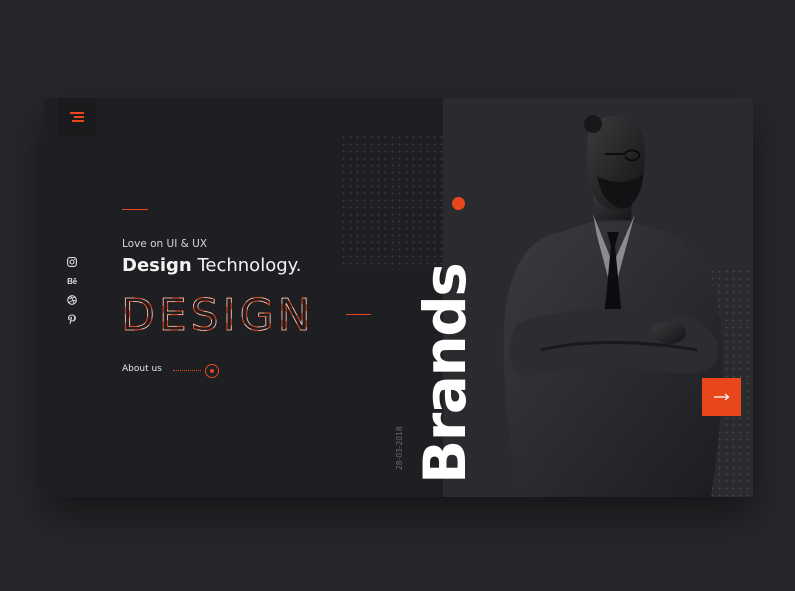 This screenshot has height=591, width=795. I want to click on about-us-circle-icon, so click(212, 371).